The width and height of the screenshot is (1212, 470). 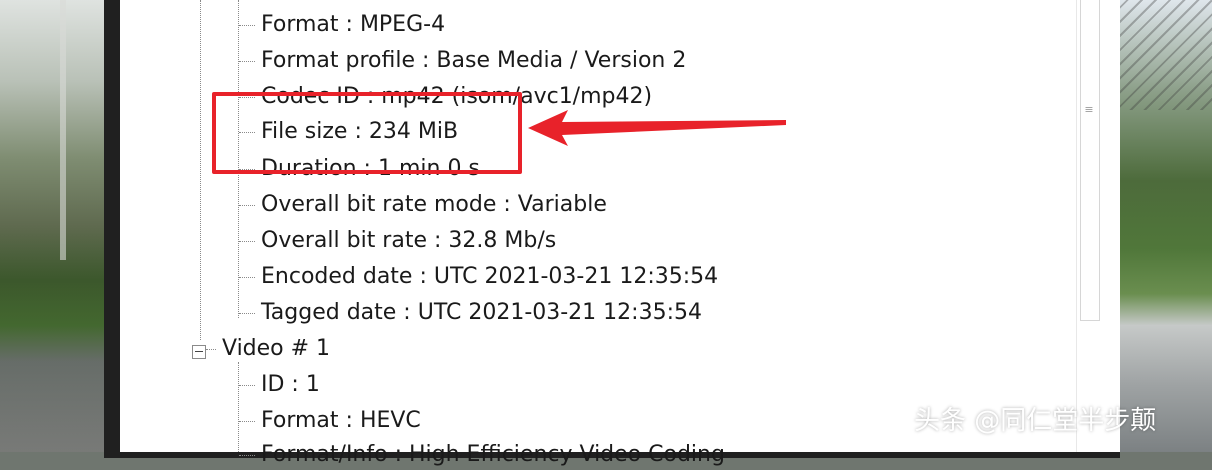 What do you see at coordinates (402, 24) in the screenshot?
I see `item-value: MPEG-4` at bounding box center [402, 24].